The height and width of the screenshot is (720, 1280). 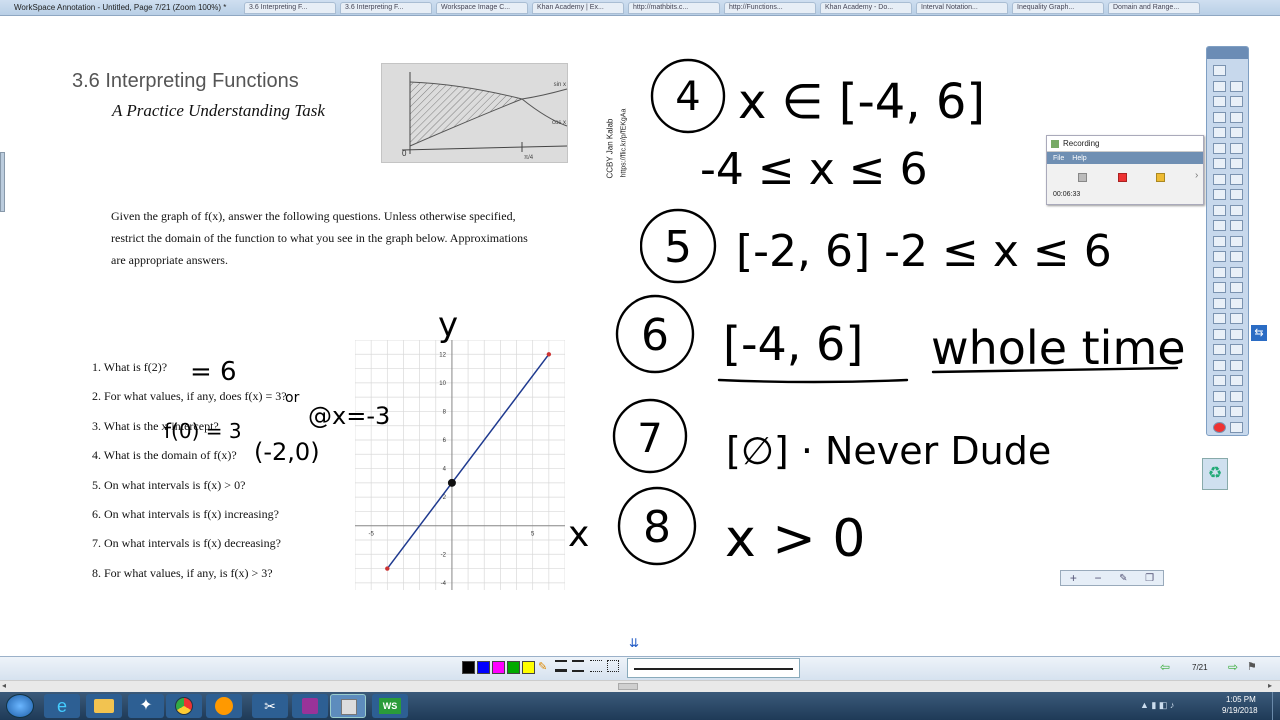 What do you see at coordinates (1058, 158) in the screenshot?
I see `recording-menu-file: File` at bounding box center [1058, 158].